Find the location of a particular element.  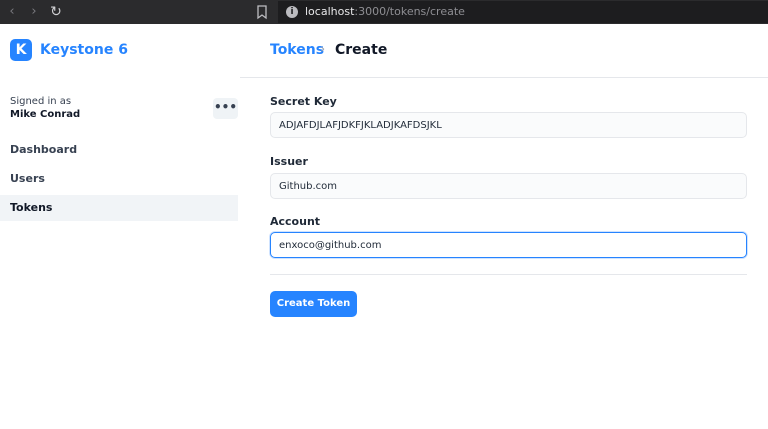

forward-icon: › is located at coordinates (34, 12).